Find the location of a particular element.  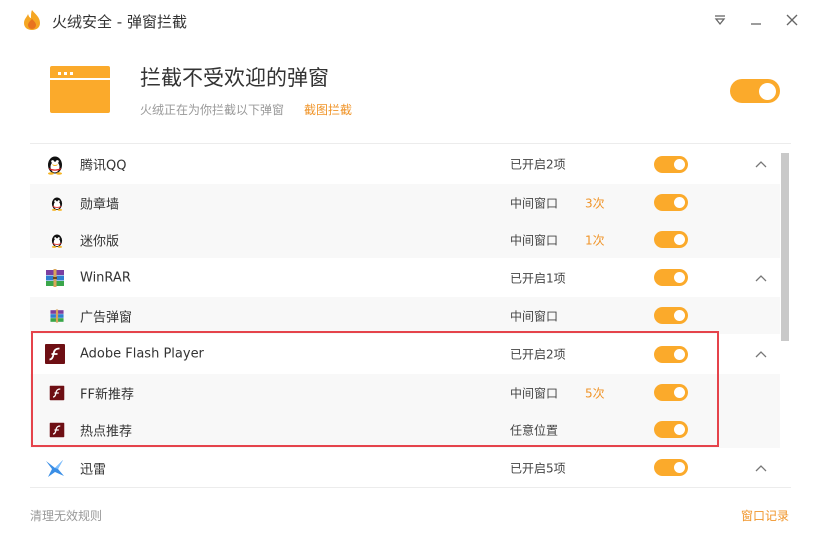

rule-count: 1次 is located at coordinates (595, 240).